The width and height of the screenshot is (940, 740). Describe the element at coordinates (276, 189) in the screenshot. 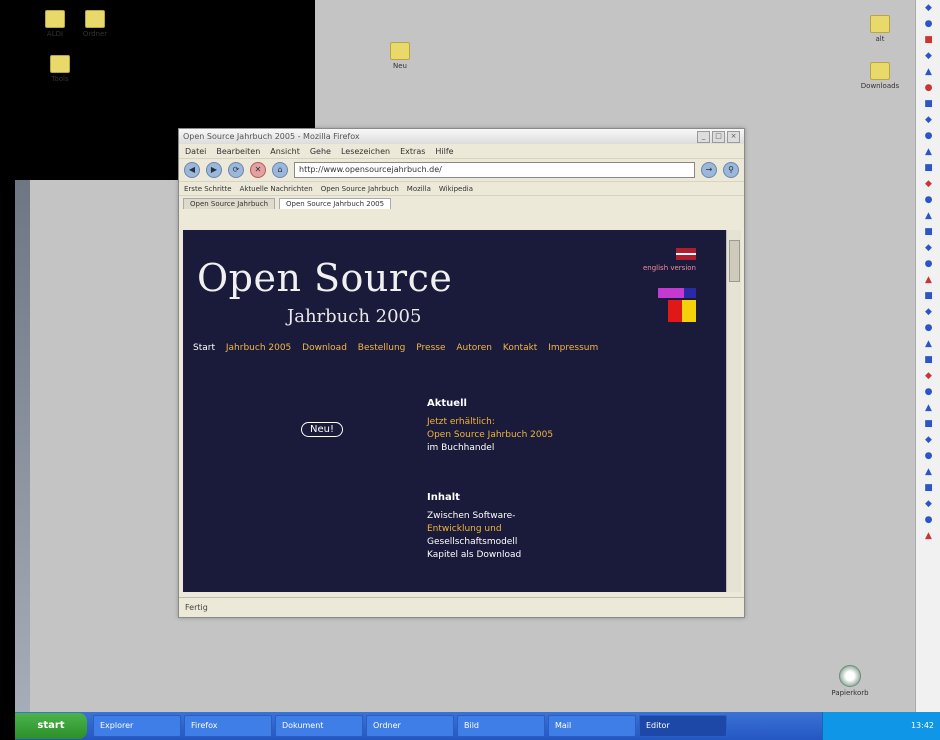

I see `bookmark-item: Aktuelle Nachrichten` at that location.